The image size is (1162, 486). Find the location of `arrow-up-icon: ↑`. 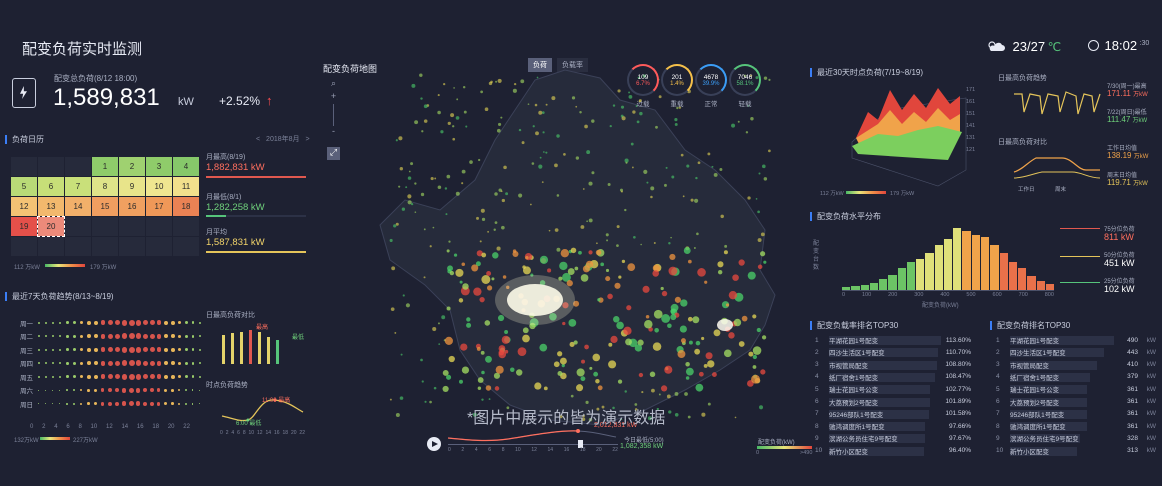

arrow-up-icon: ↑ is located at coordinates (269, 100).